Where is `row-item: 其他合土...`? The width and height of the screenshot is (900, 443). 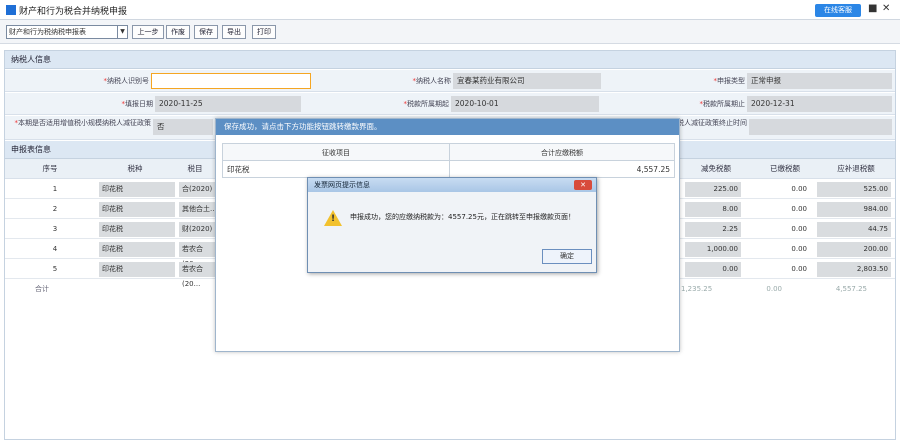
row-item: 其他合土... is located at coordinates (199, 209).